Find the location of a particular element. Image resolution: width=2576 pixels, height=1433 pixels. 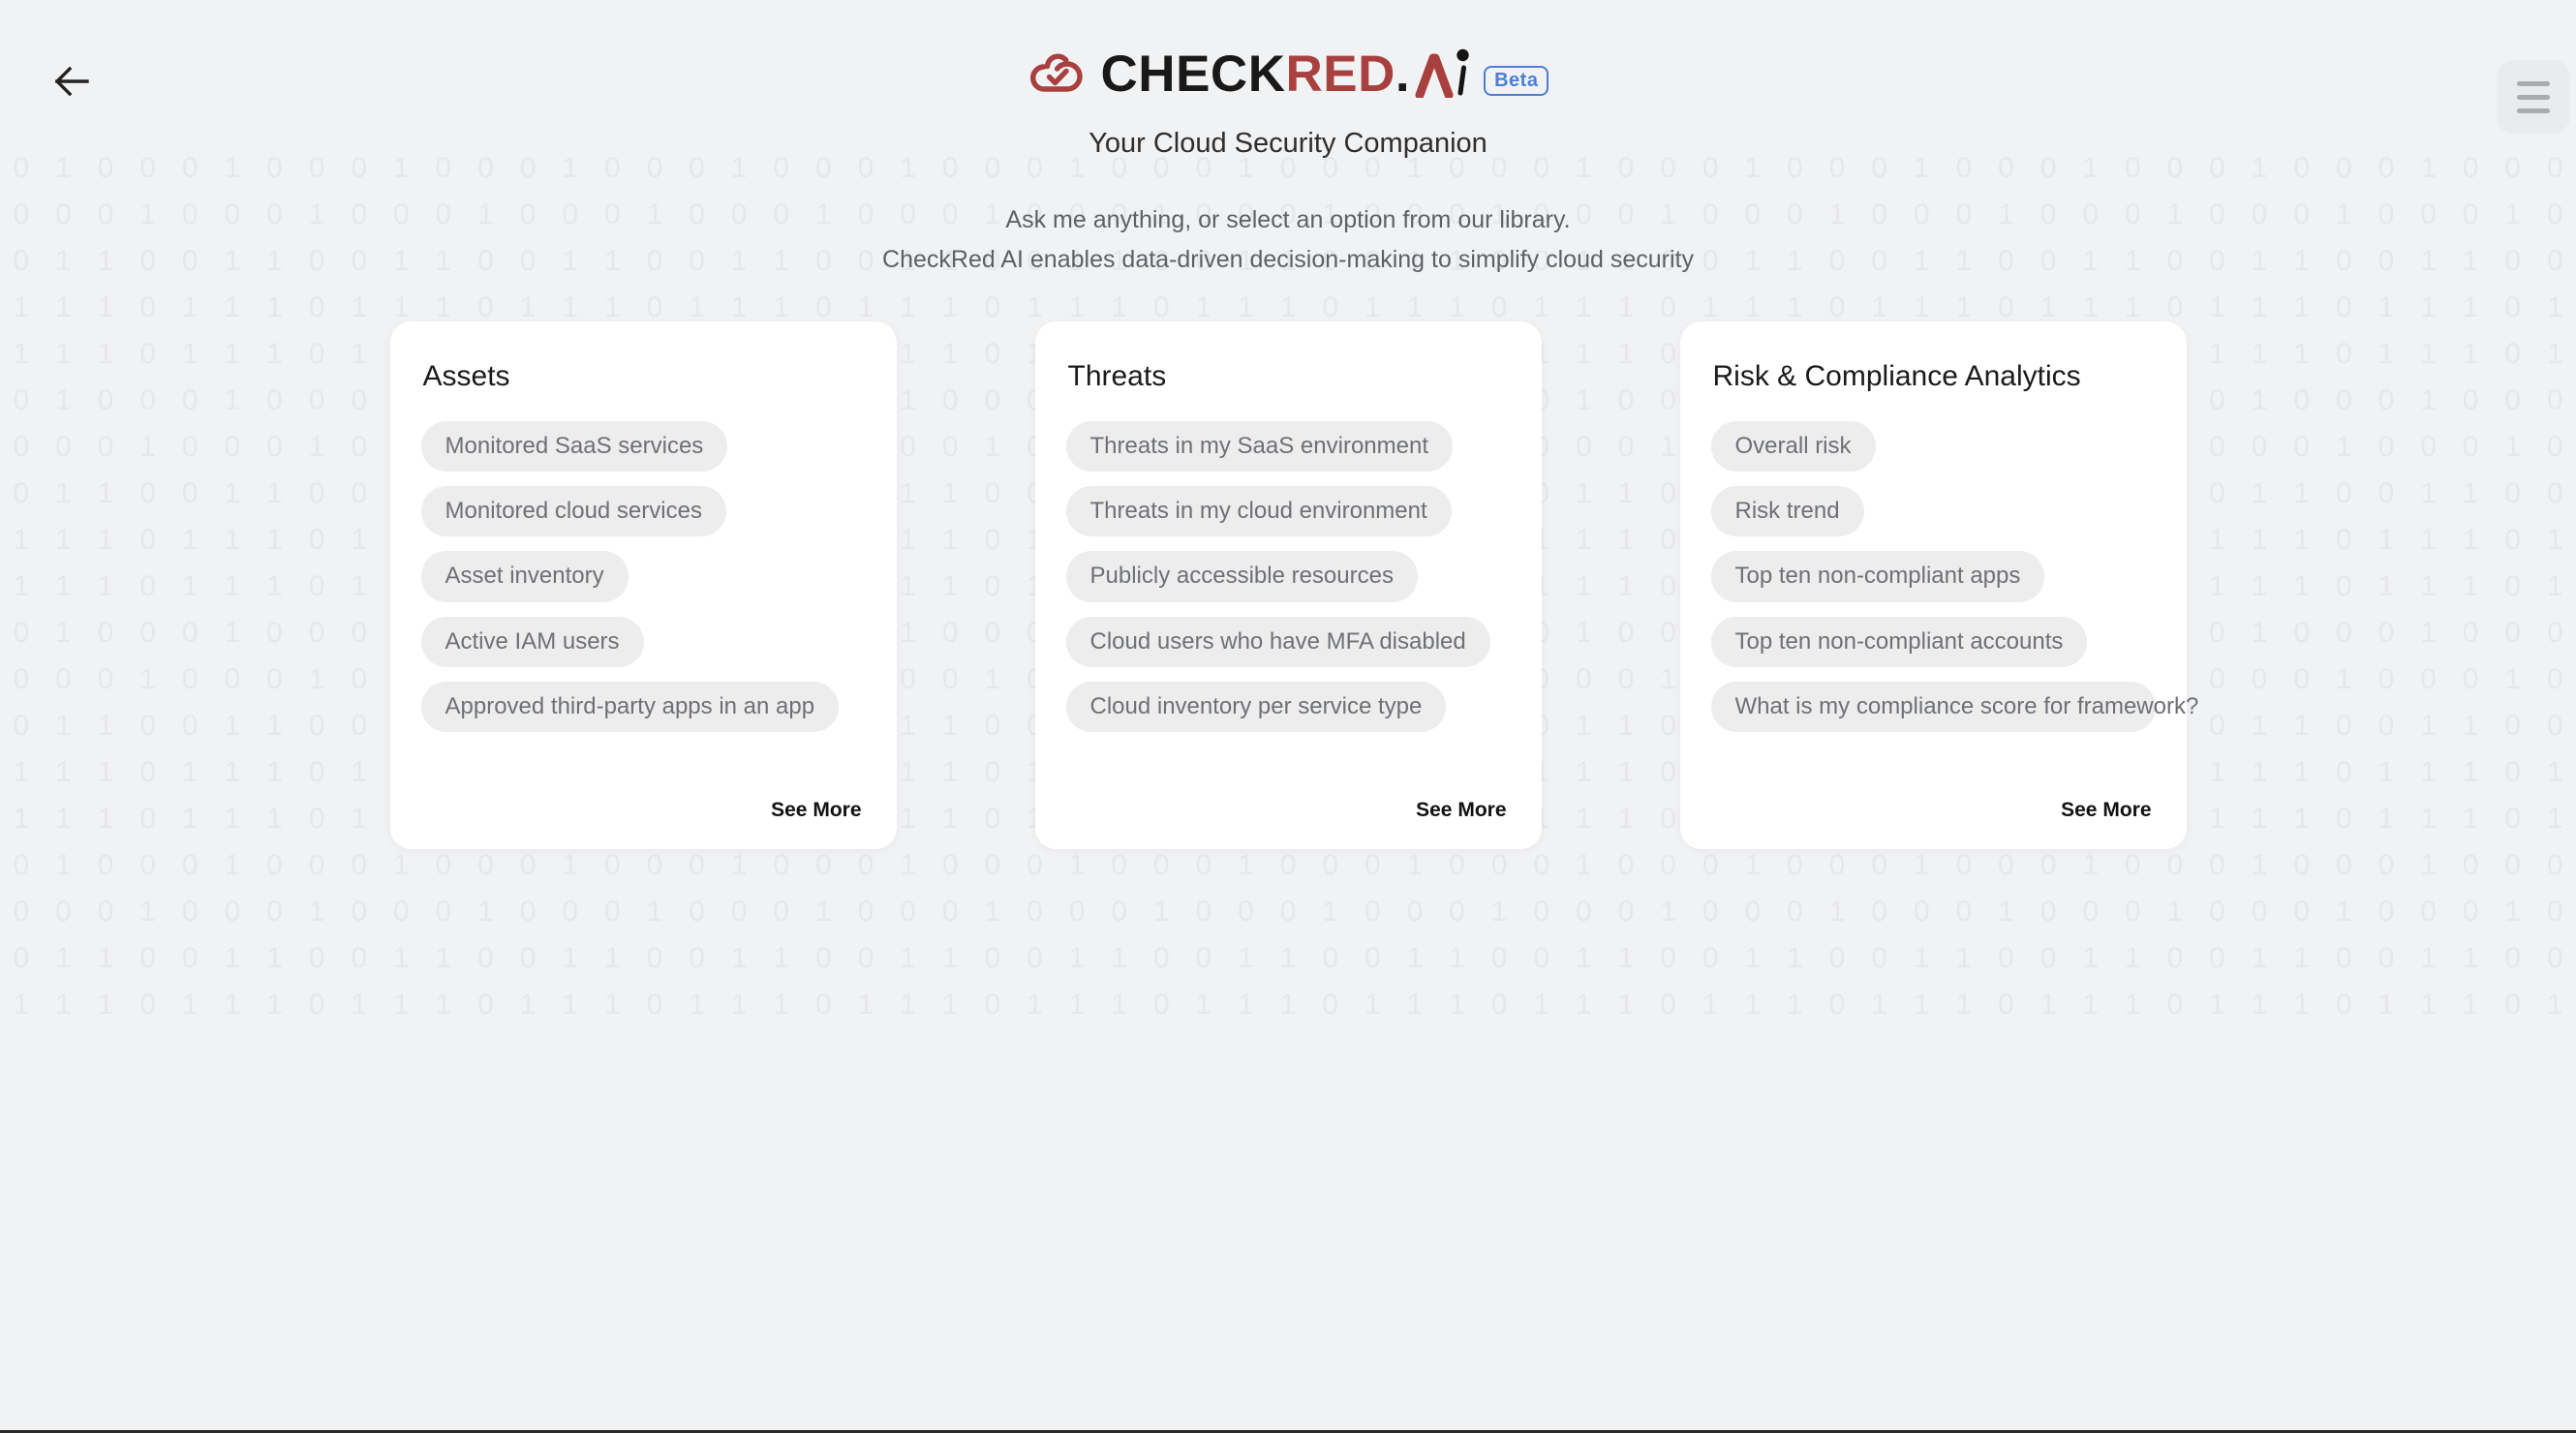

card-option-pill: Threats in my SaaS environment is located at coordinates (1259, 447).